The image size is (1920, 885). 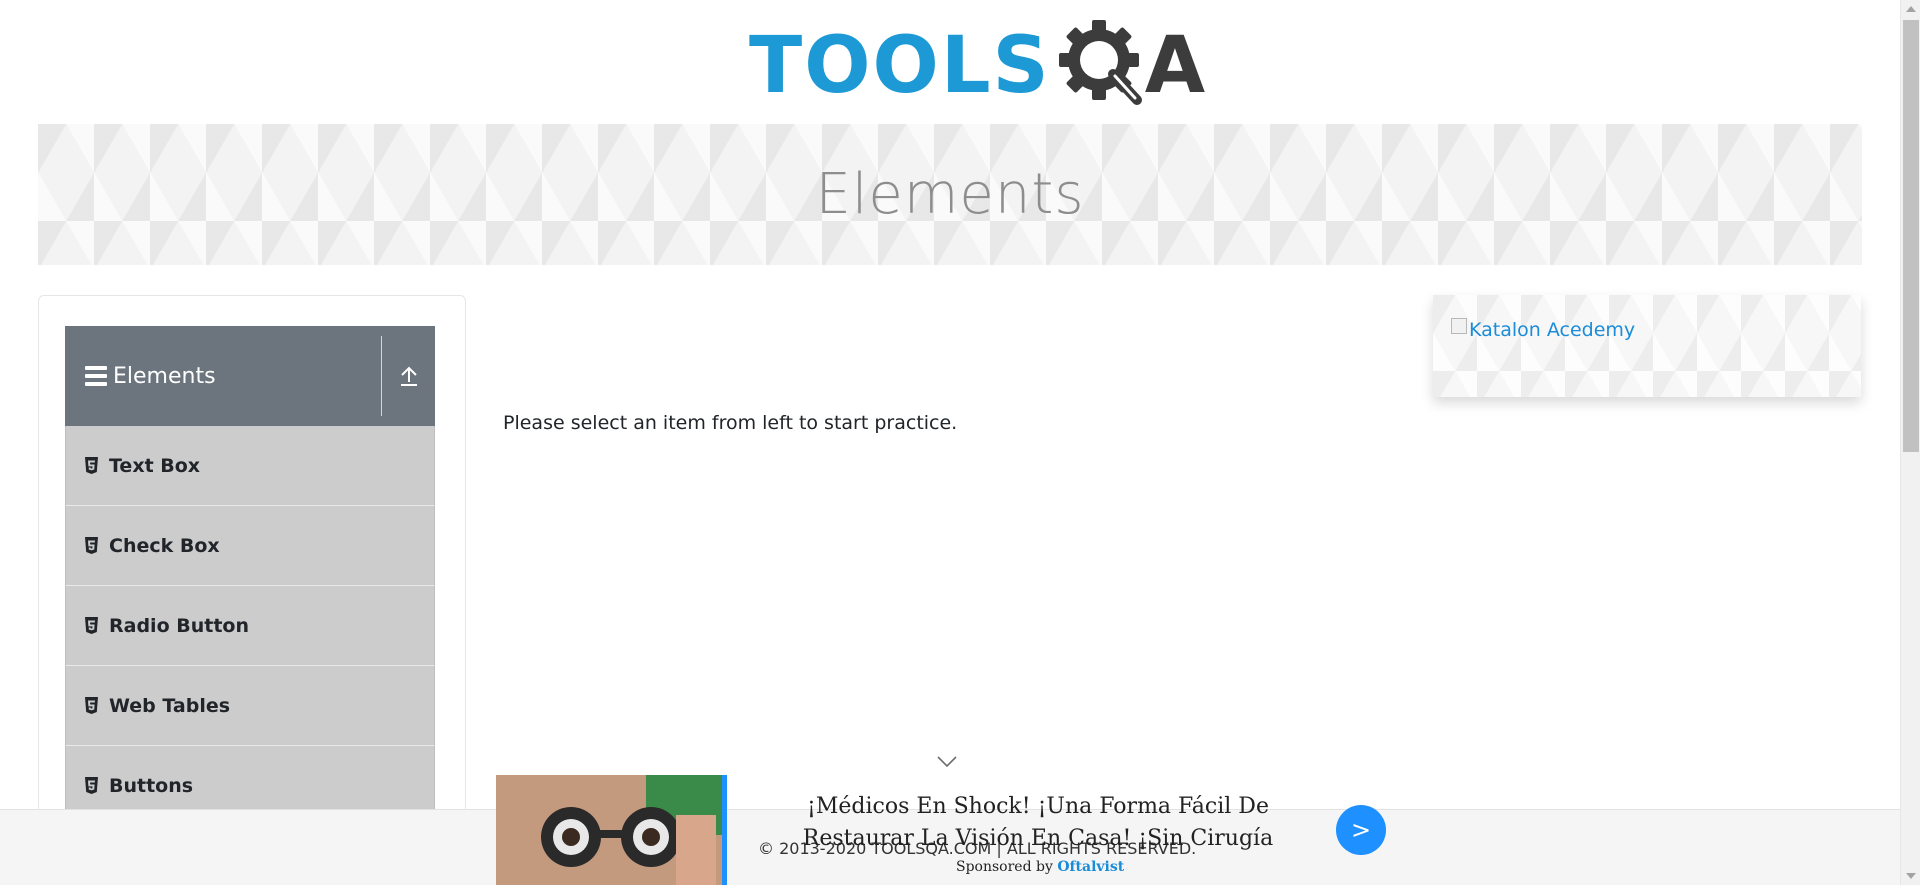 I want to click on scrollbar-thumb, so click(x=1911, y=236).